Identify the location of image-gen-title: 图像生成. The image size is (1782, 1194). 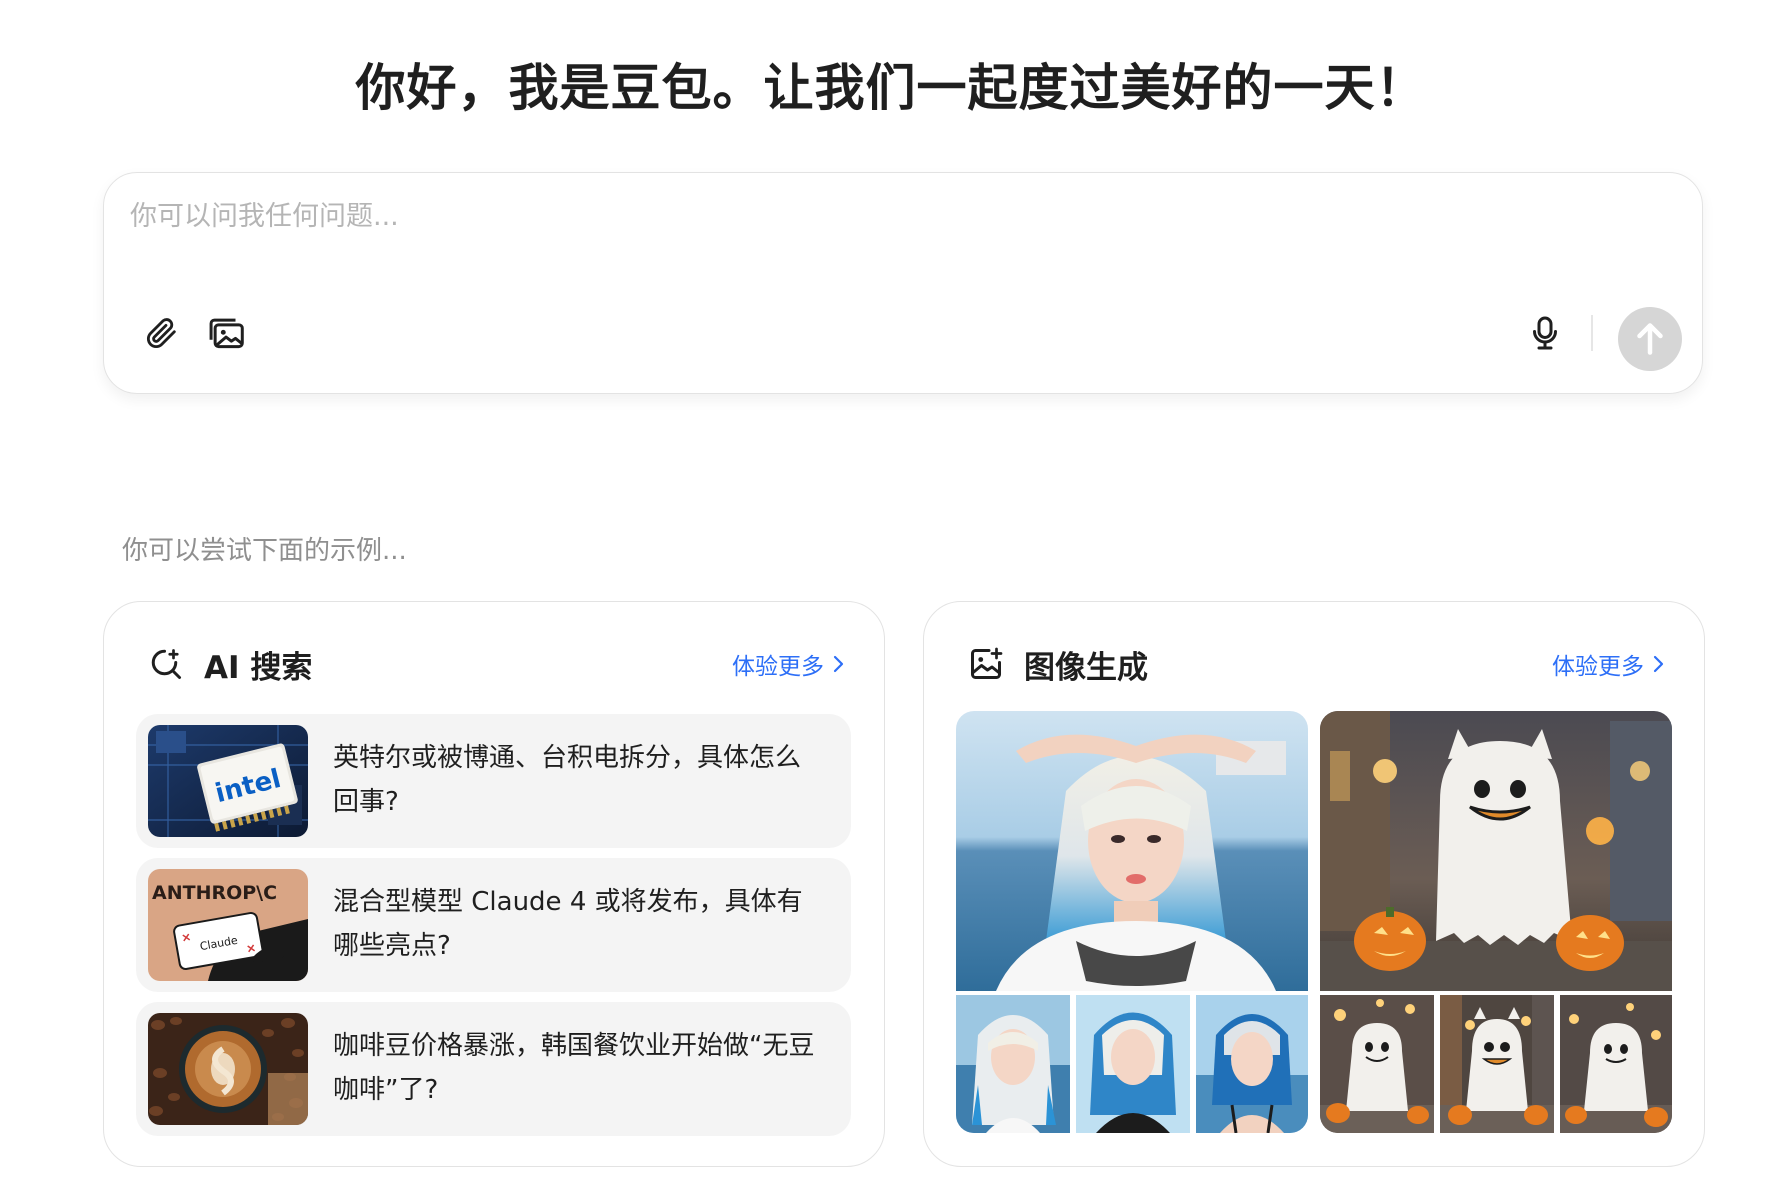
(1086, 668).